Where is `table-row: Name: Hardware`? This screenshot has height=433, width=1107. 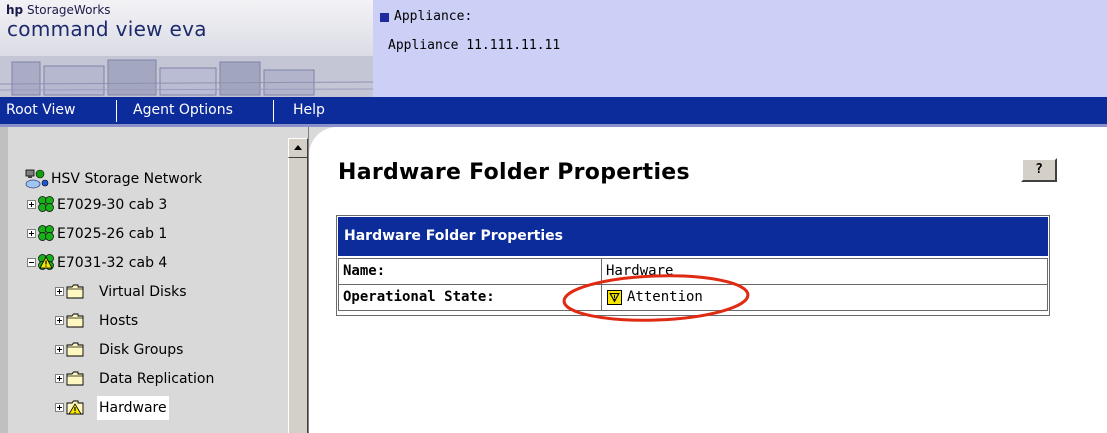 table-row: Name: Hardware is located at coordinates (693, 271).